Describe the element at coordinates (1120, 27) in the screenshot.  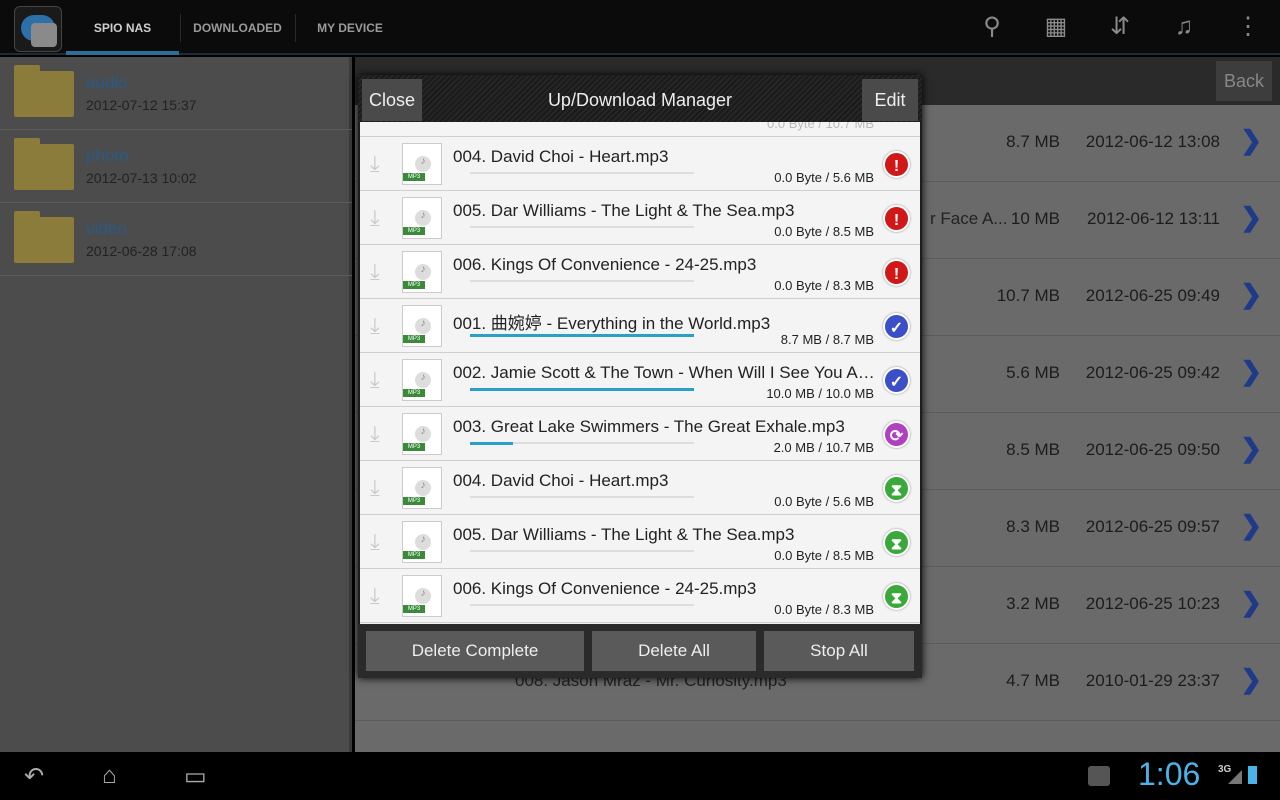
I see `transfer-icon: ⇵` at that location.